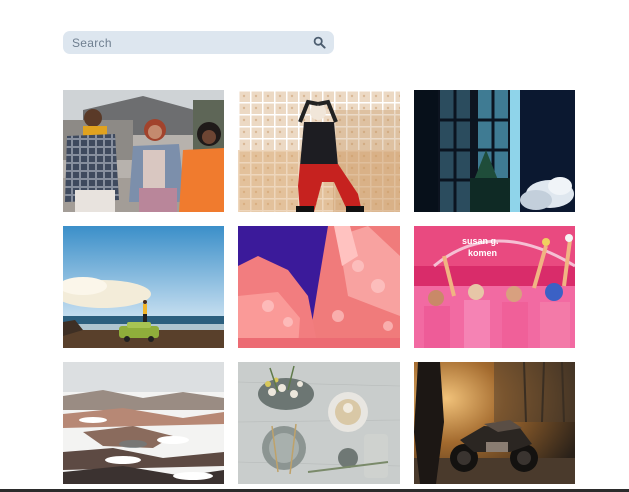  I want to click on search-icon, so click(319, 42).